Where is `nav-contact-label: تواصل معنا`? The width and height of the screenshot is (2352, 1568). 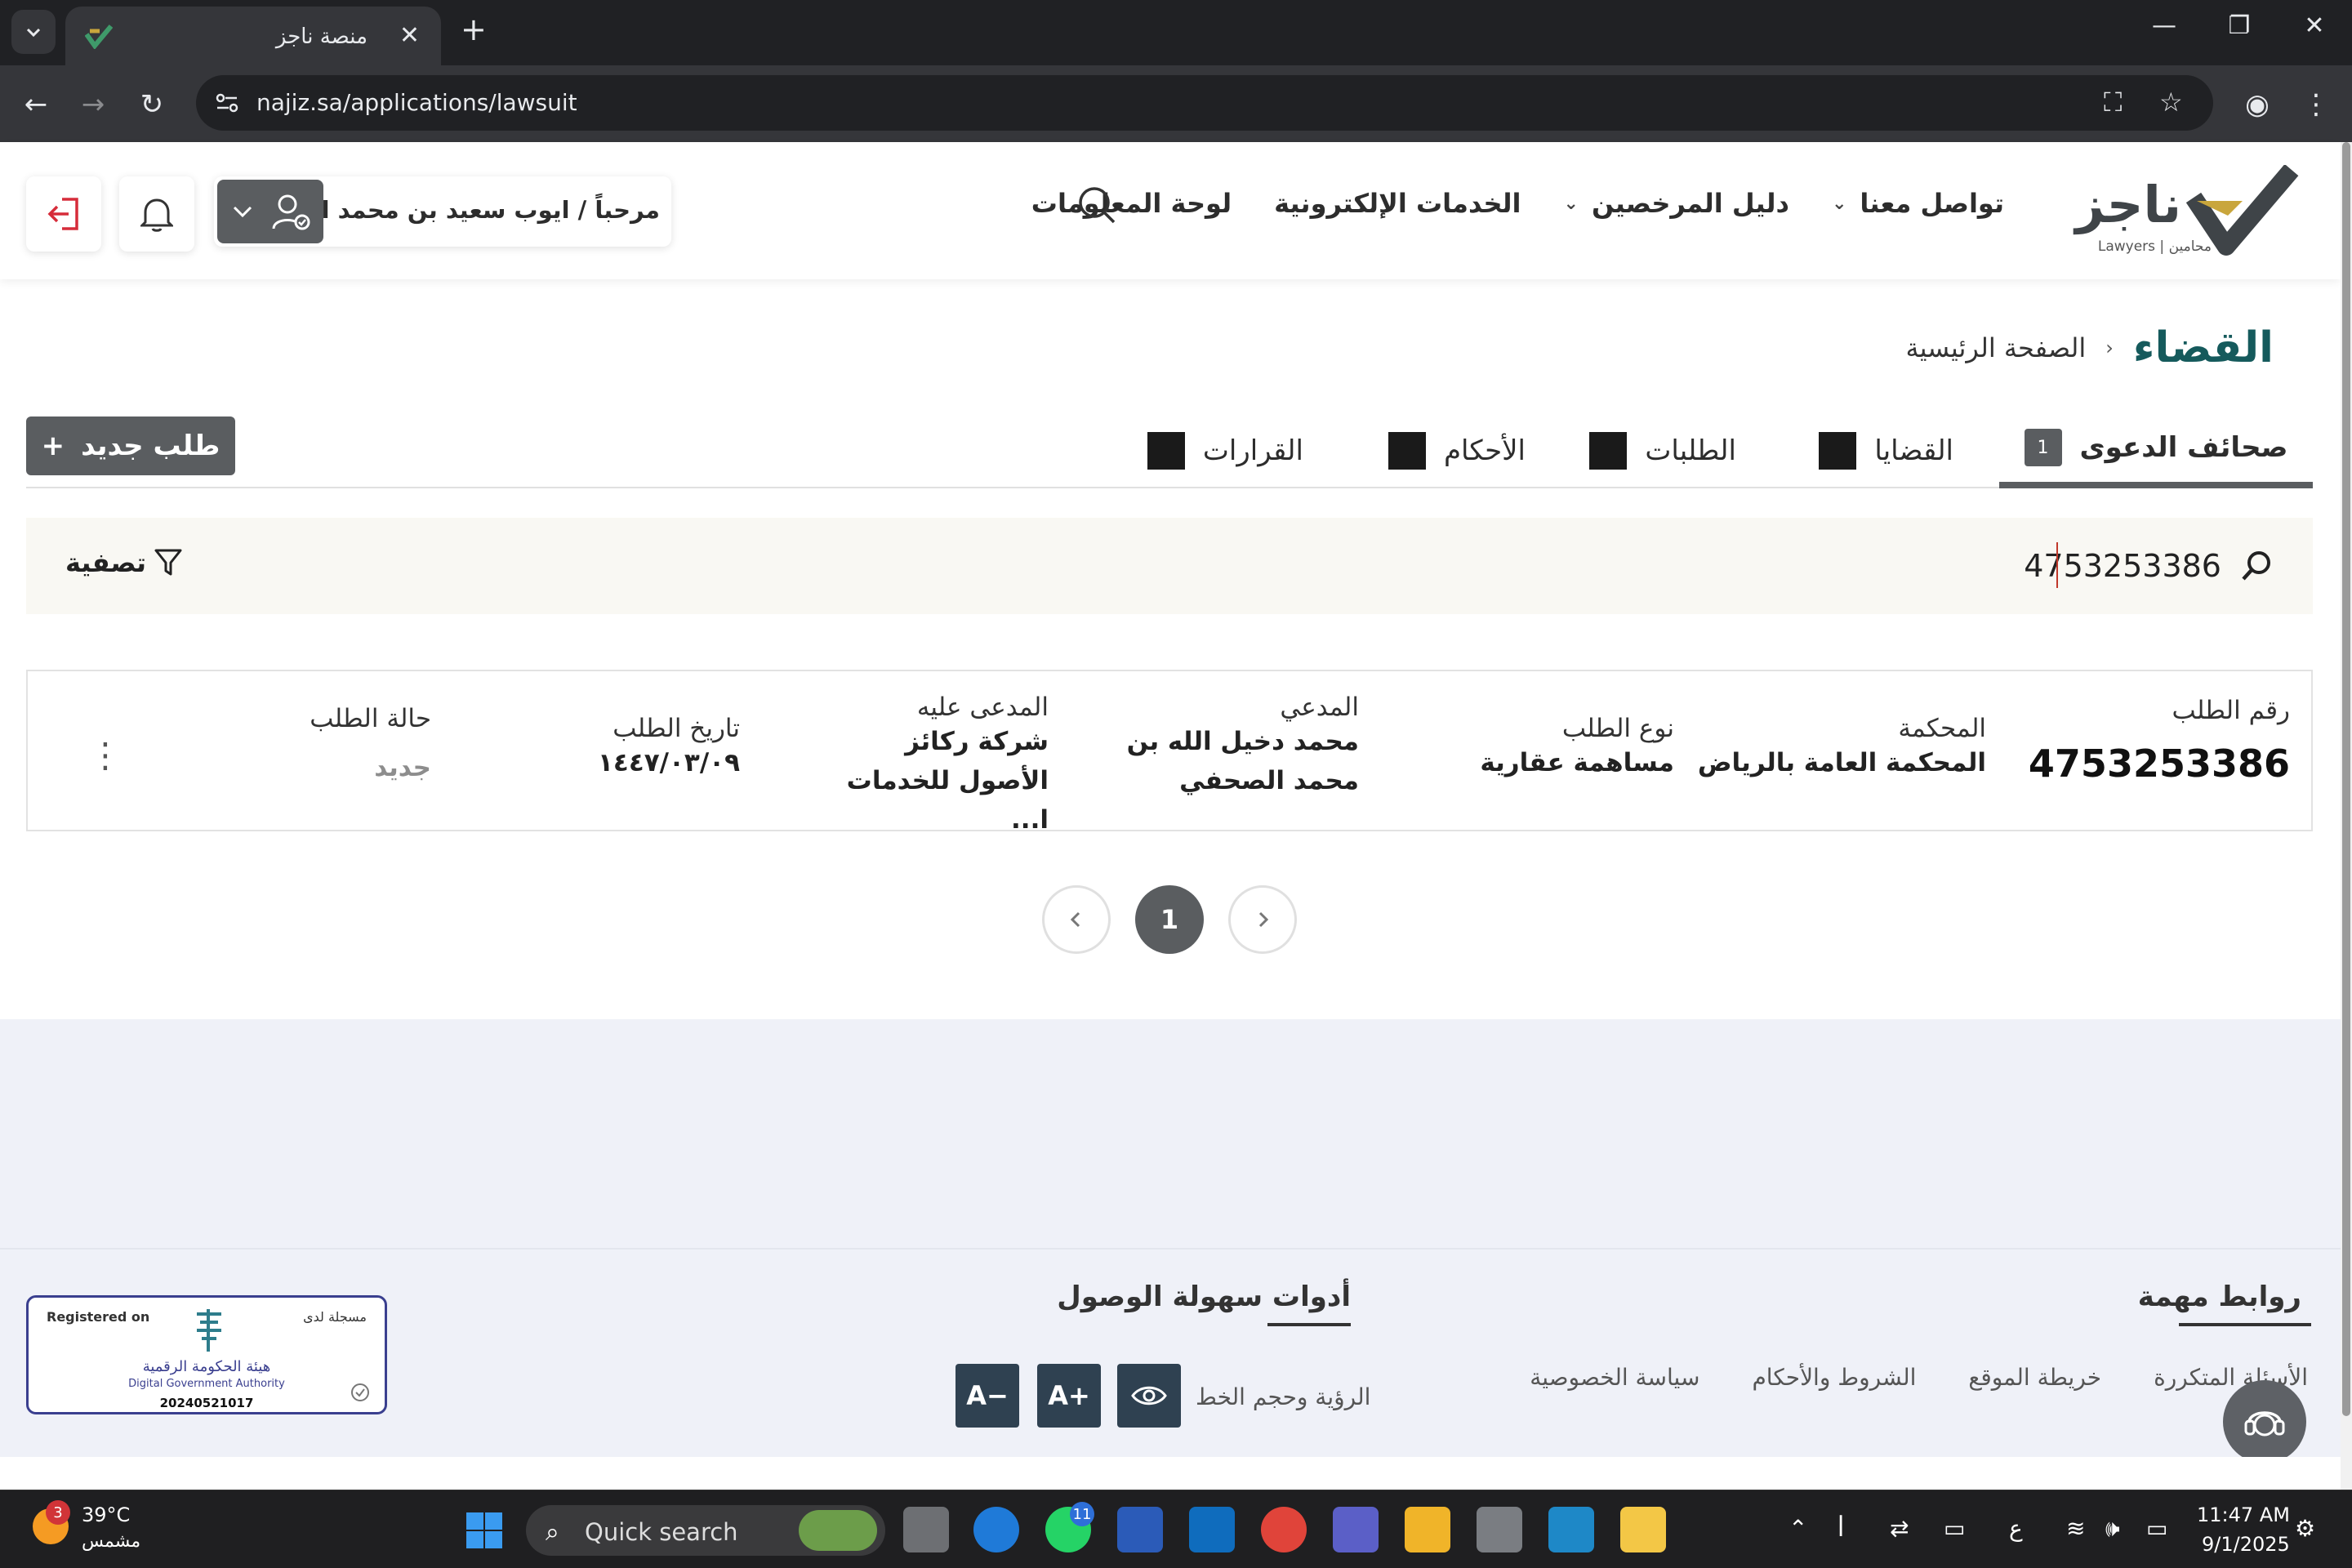
nav-contact-label: تواصل معنا is located at coordinates (1932, 203).